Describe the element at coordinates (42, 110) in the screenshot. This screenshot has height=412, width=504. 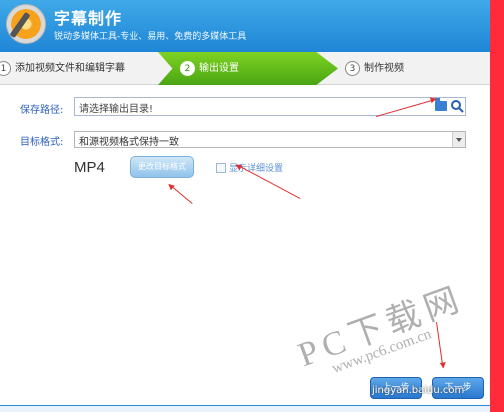
I see `save-path-label: 保存路径:` at that location.